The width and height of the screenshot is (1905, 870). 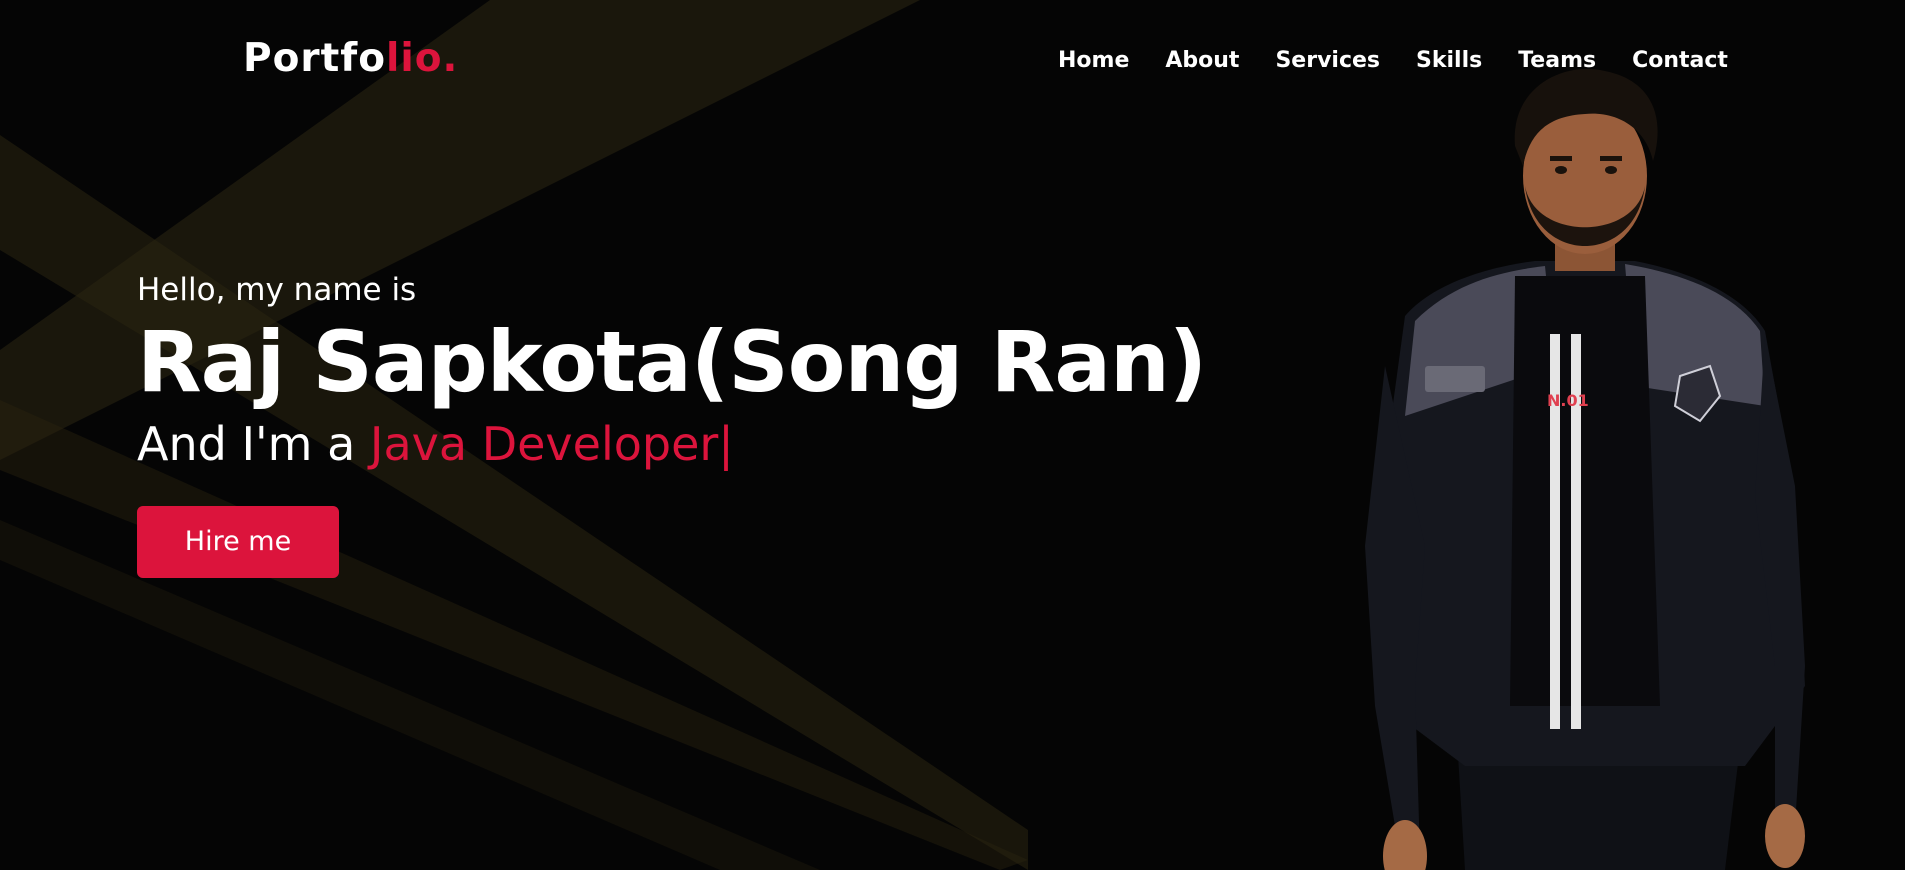 I want to click on nav-item-home: Home, so click(x=1093, y=60).